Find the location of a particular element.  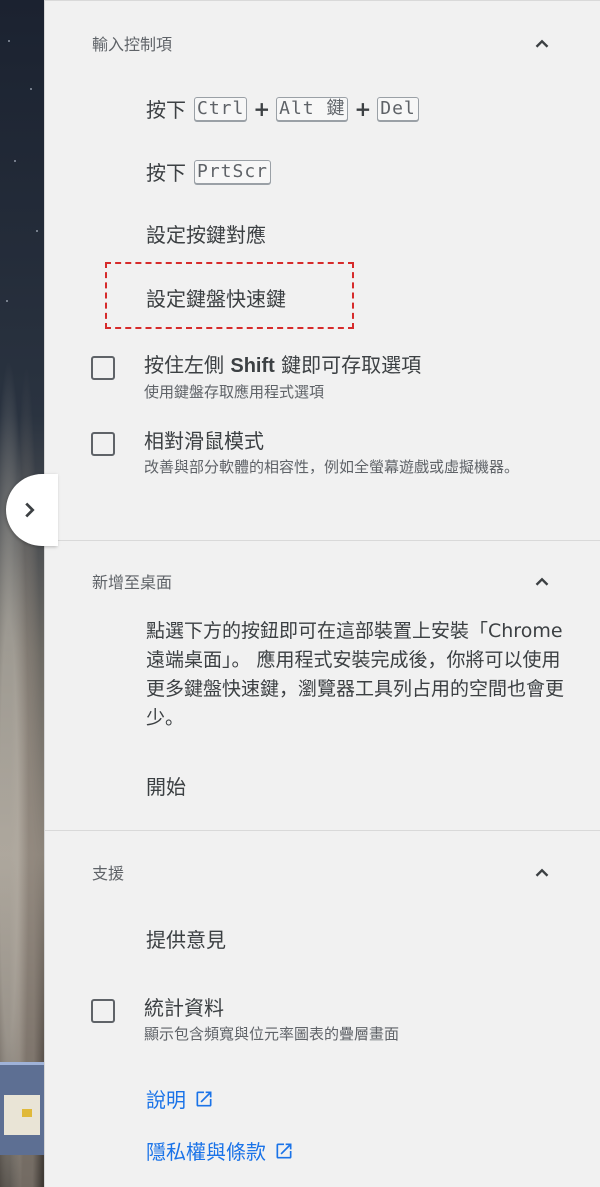

help-link-label: 說明 is located at coordinates (166, 1100).